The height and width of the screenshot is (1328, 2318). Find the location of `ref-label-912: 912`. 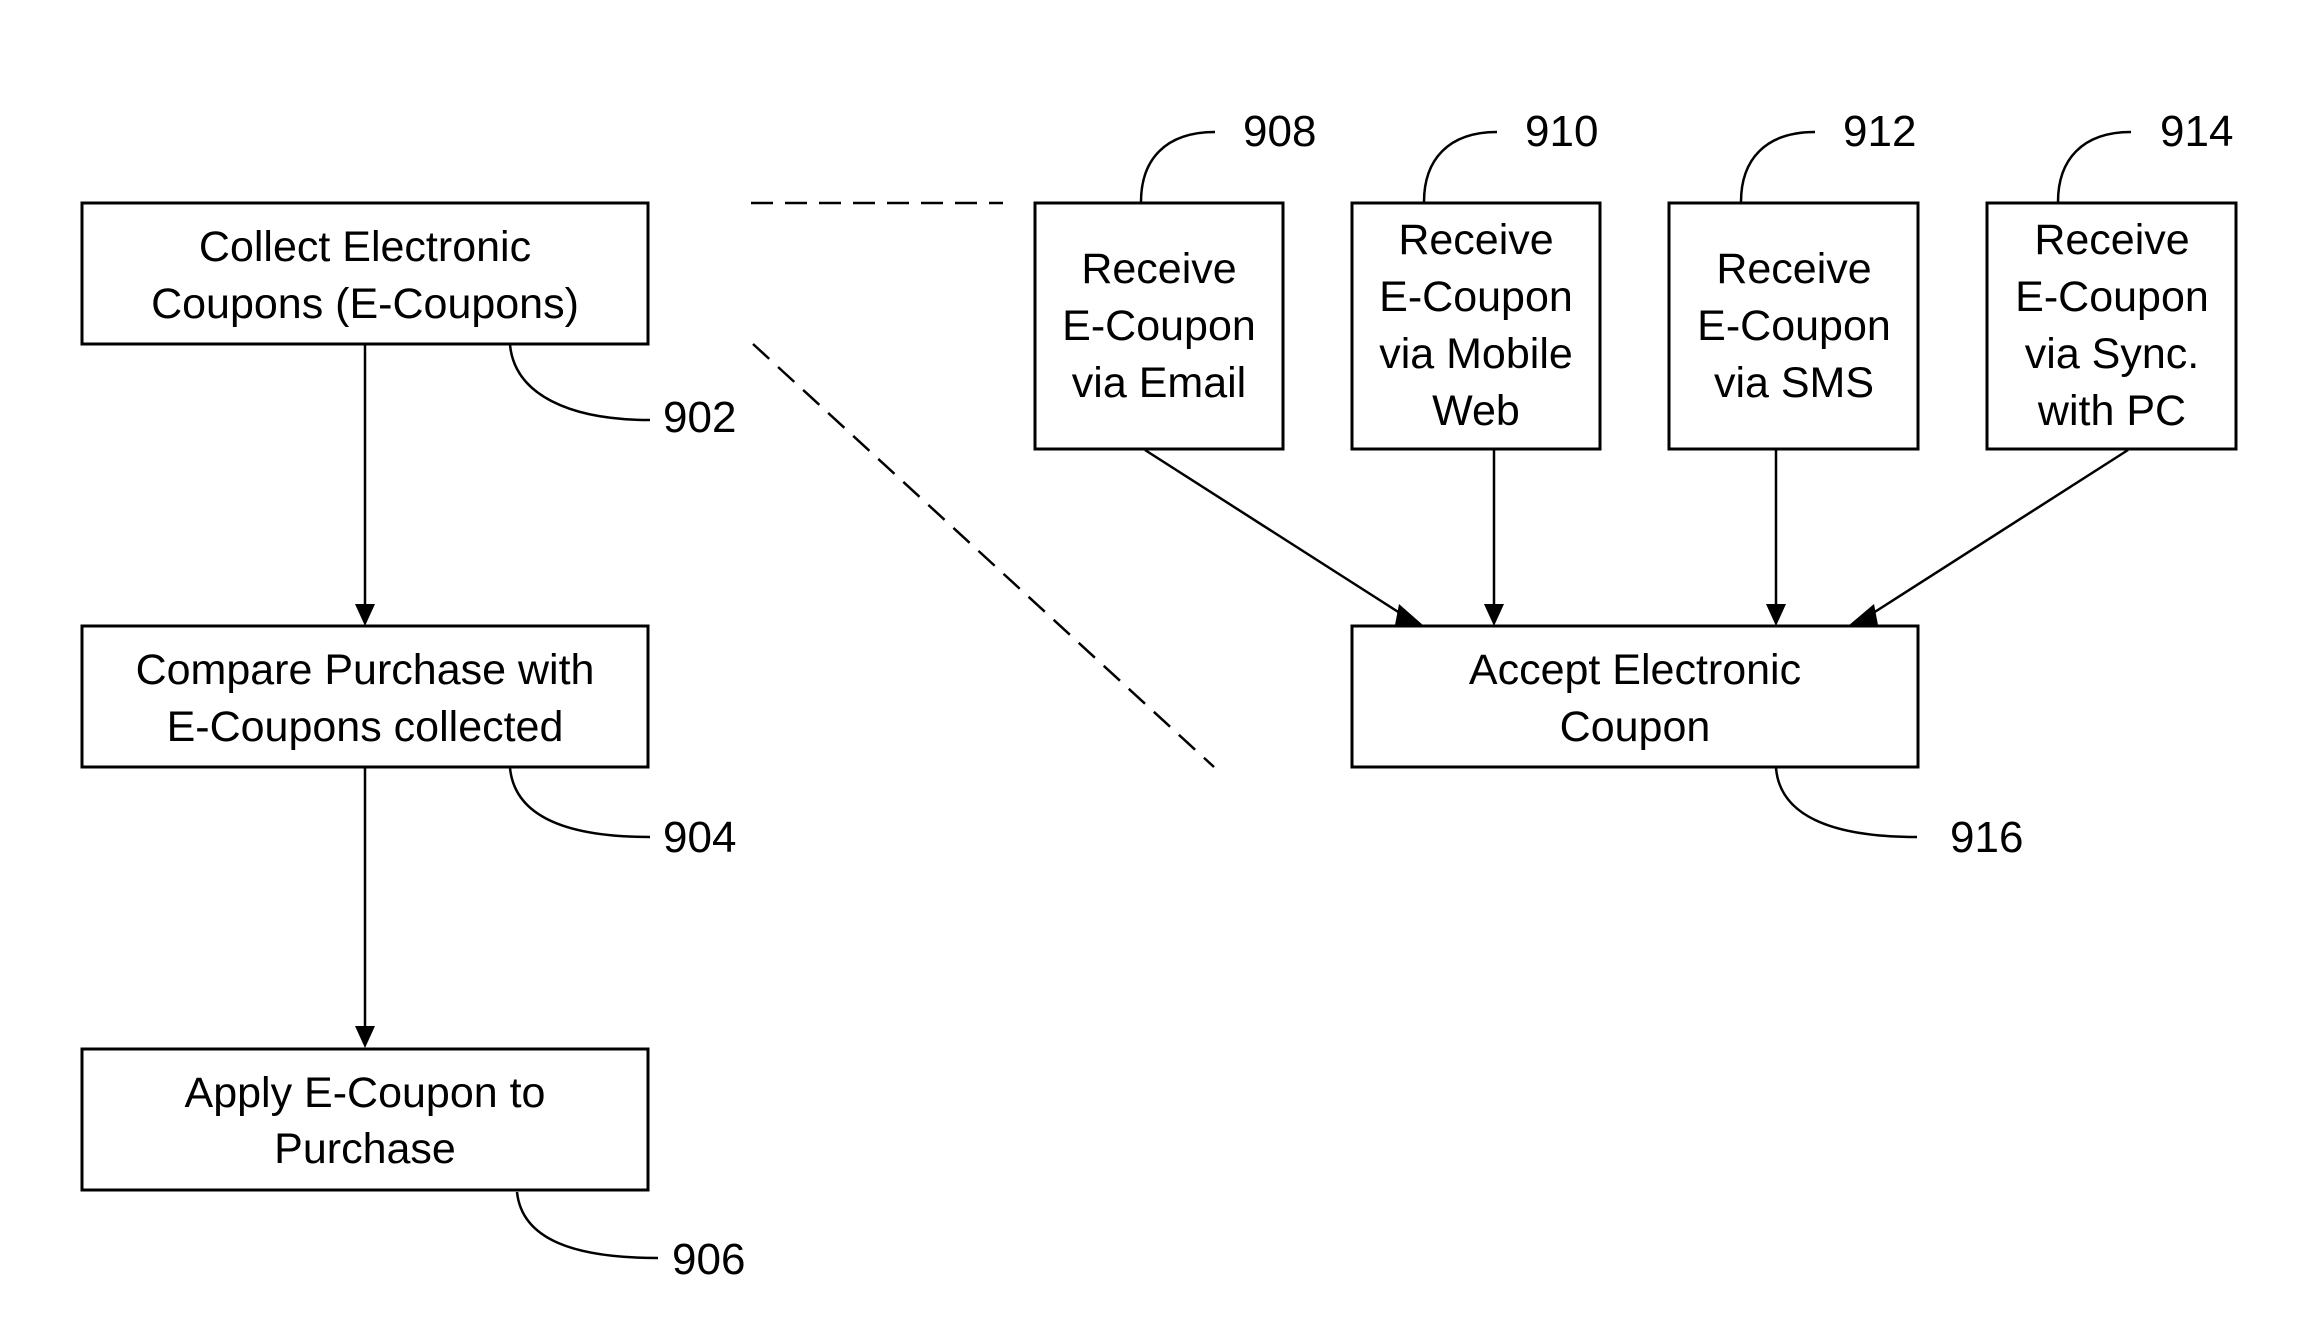

ref-label-912: 912 is located at coordinates (1879, 131).